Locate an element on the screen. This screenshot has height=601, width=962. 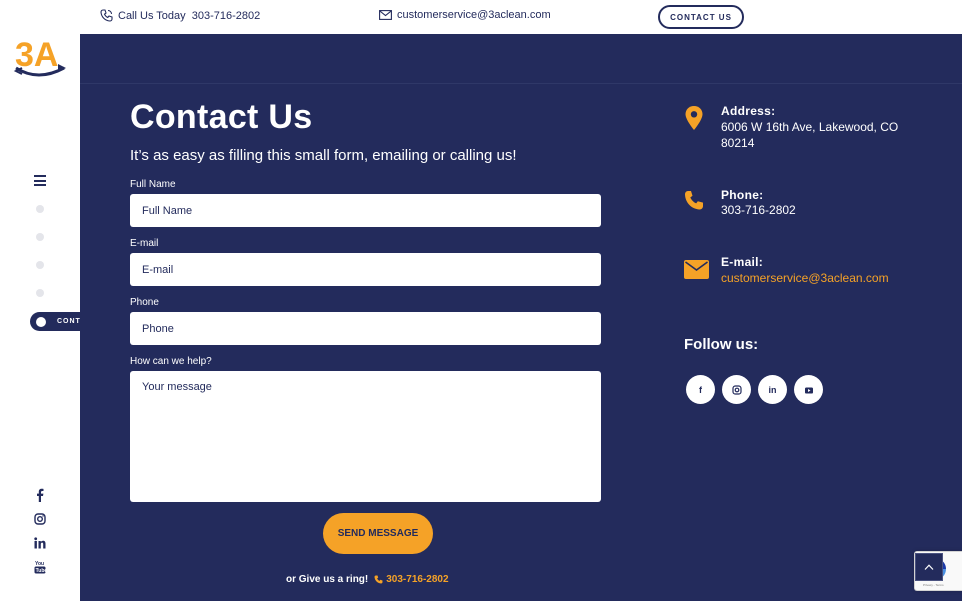
email-label: E-mail: is located at coordinates (742, 262).